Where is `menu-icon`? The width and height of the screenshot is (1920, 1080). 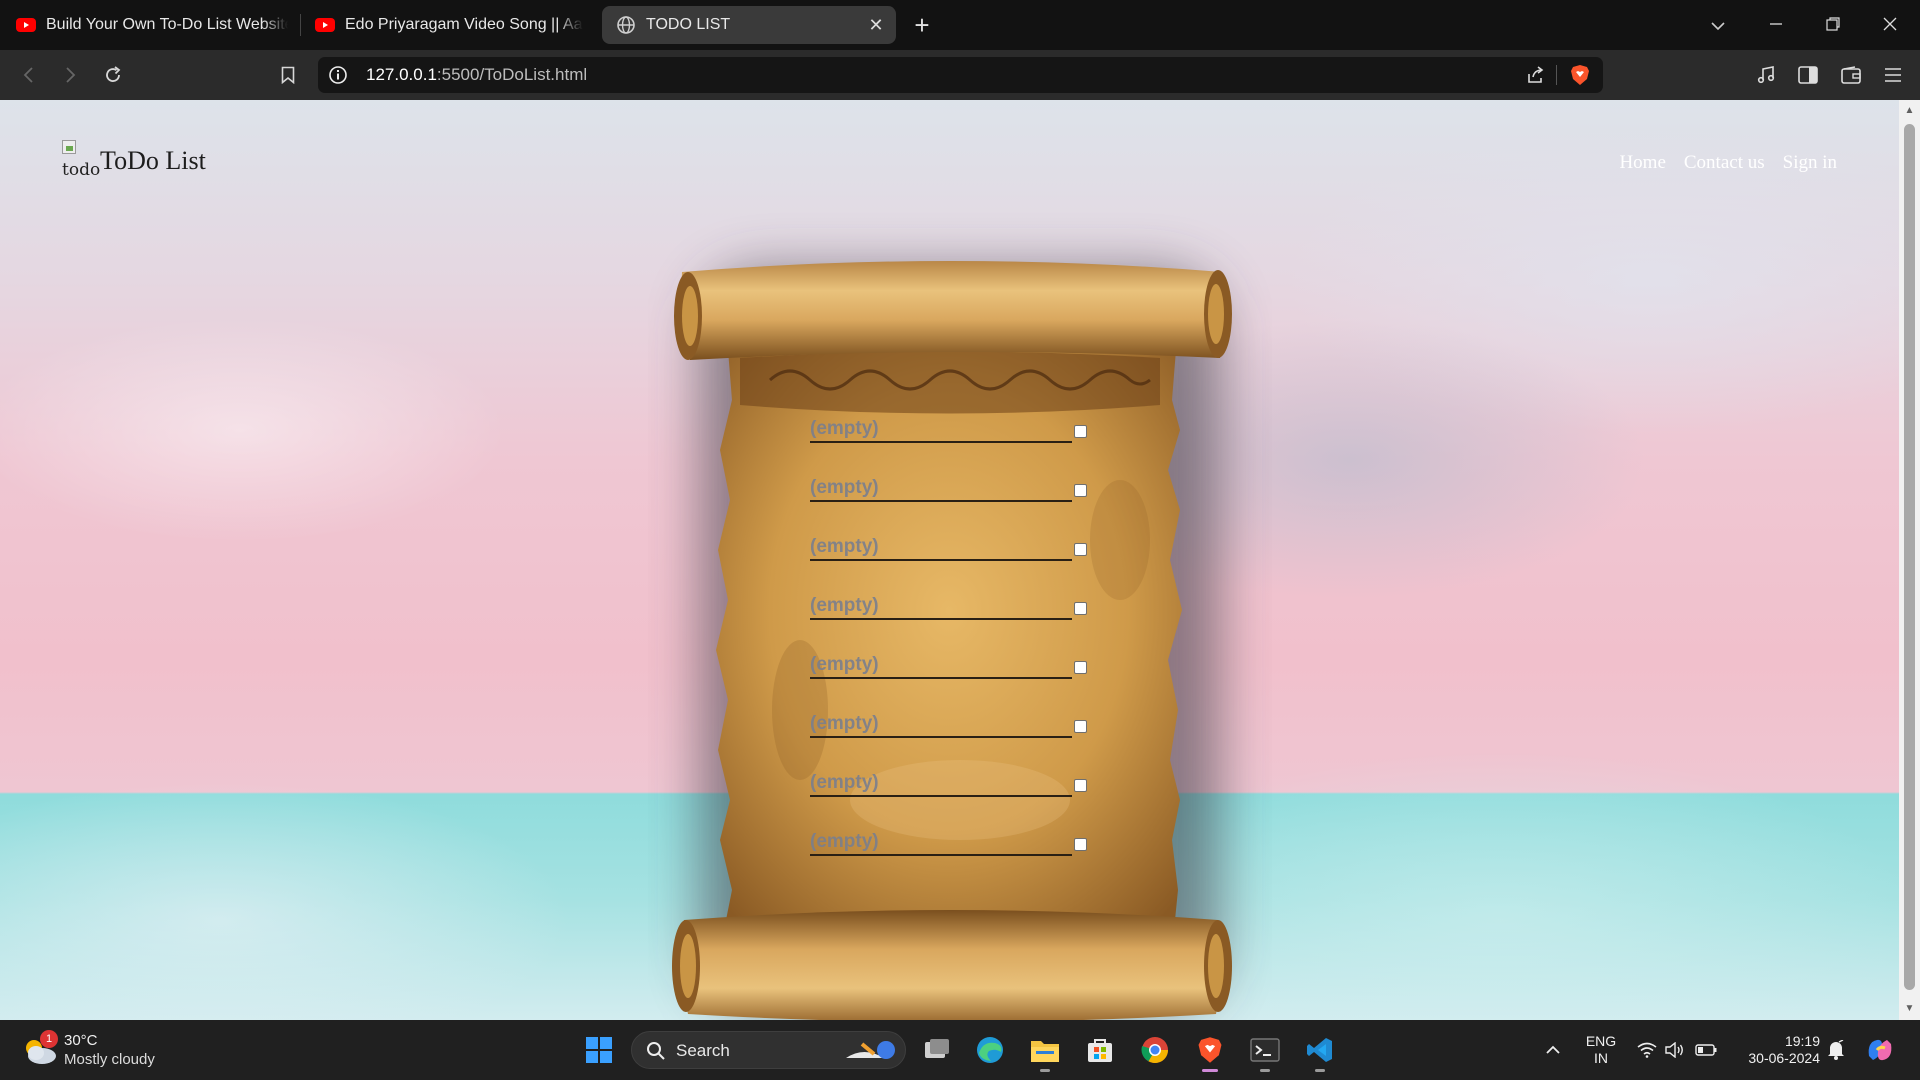 menu-icon is located at coordinates (1893, 75).